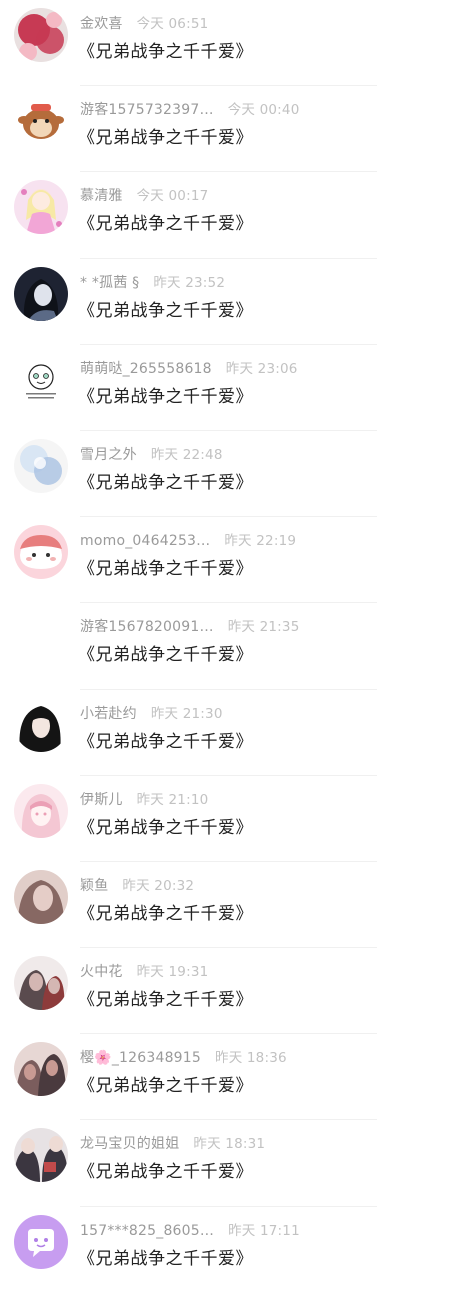 Image resolution: width=459 pixels, height=1293 pixels. Describe the element at coordinates (41, 121) in the screenshot. I see `avatar-cartoon-dog` at that location.